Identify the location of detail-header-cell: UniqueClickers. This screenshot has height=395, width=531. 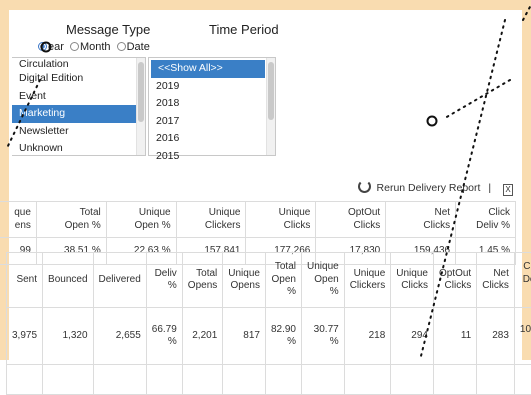
(367, 280).